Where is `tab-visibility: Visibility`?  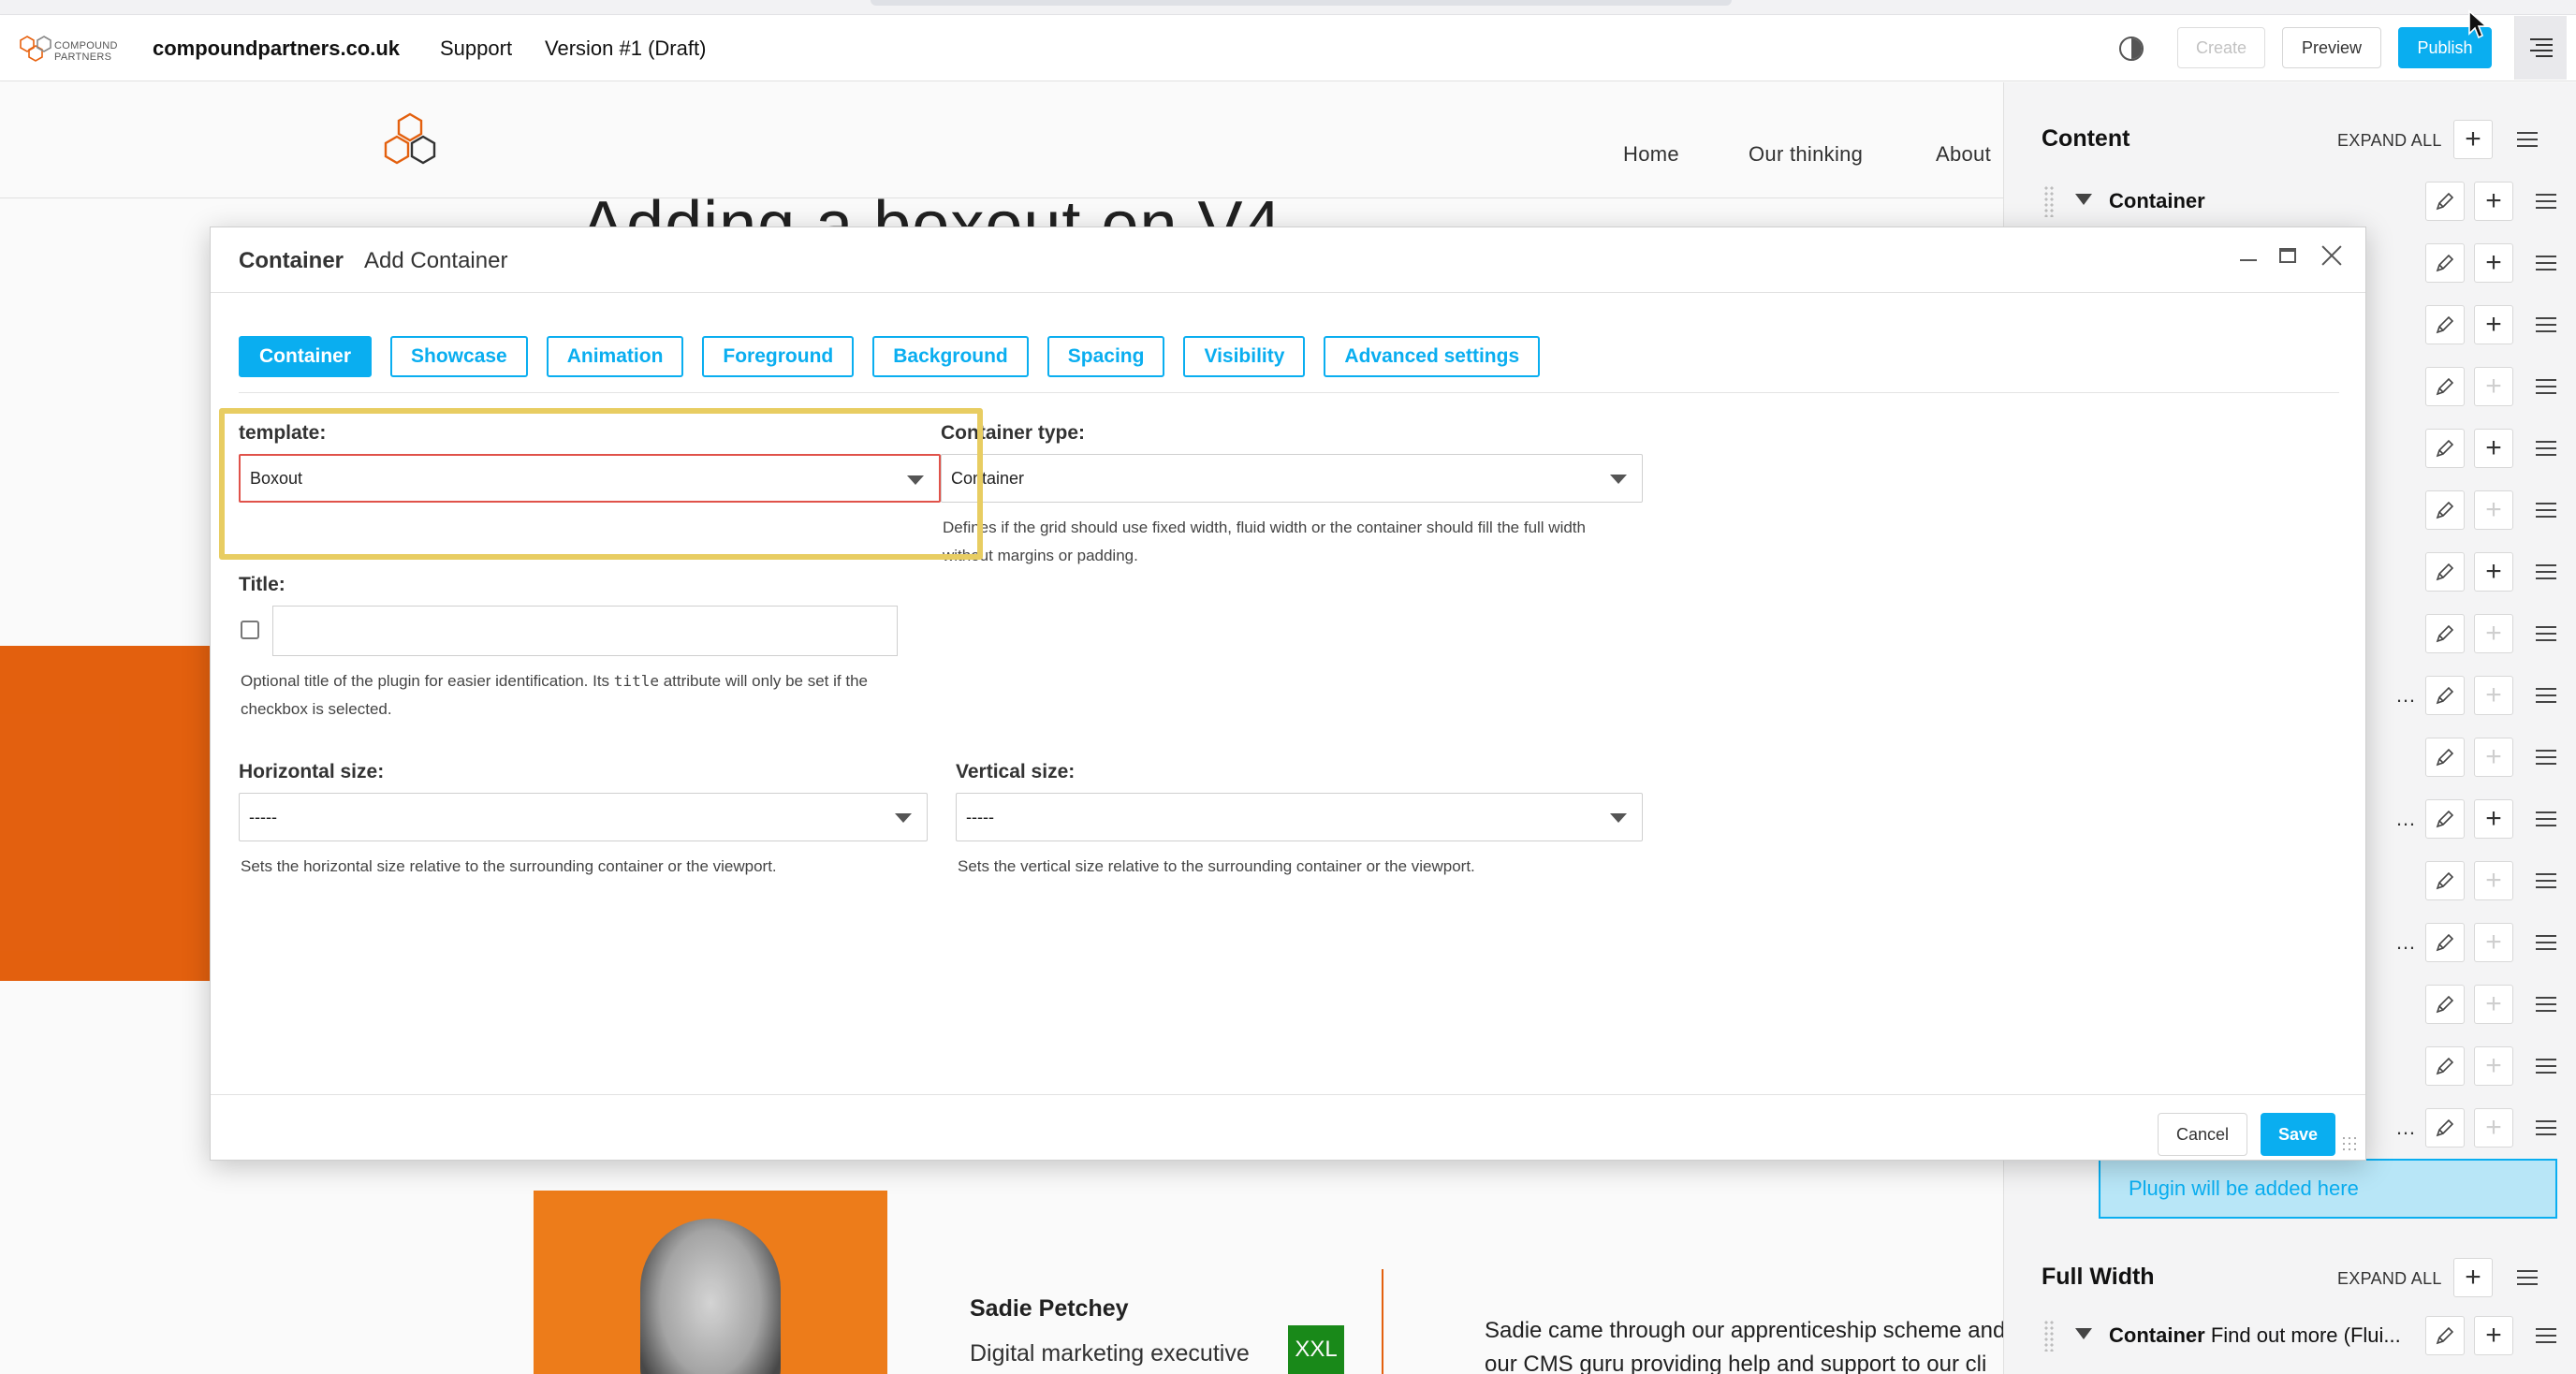
tab-visibility: Visibility is located at coordinates (1244, 356).